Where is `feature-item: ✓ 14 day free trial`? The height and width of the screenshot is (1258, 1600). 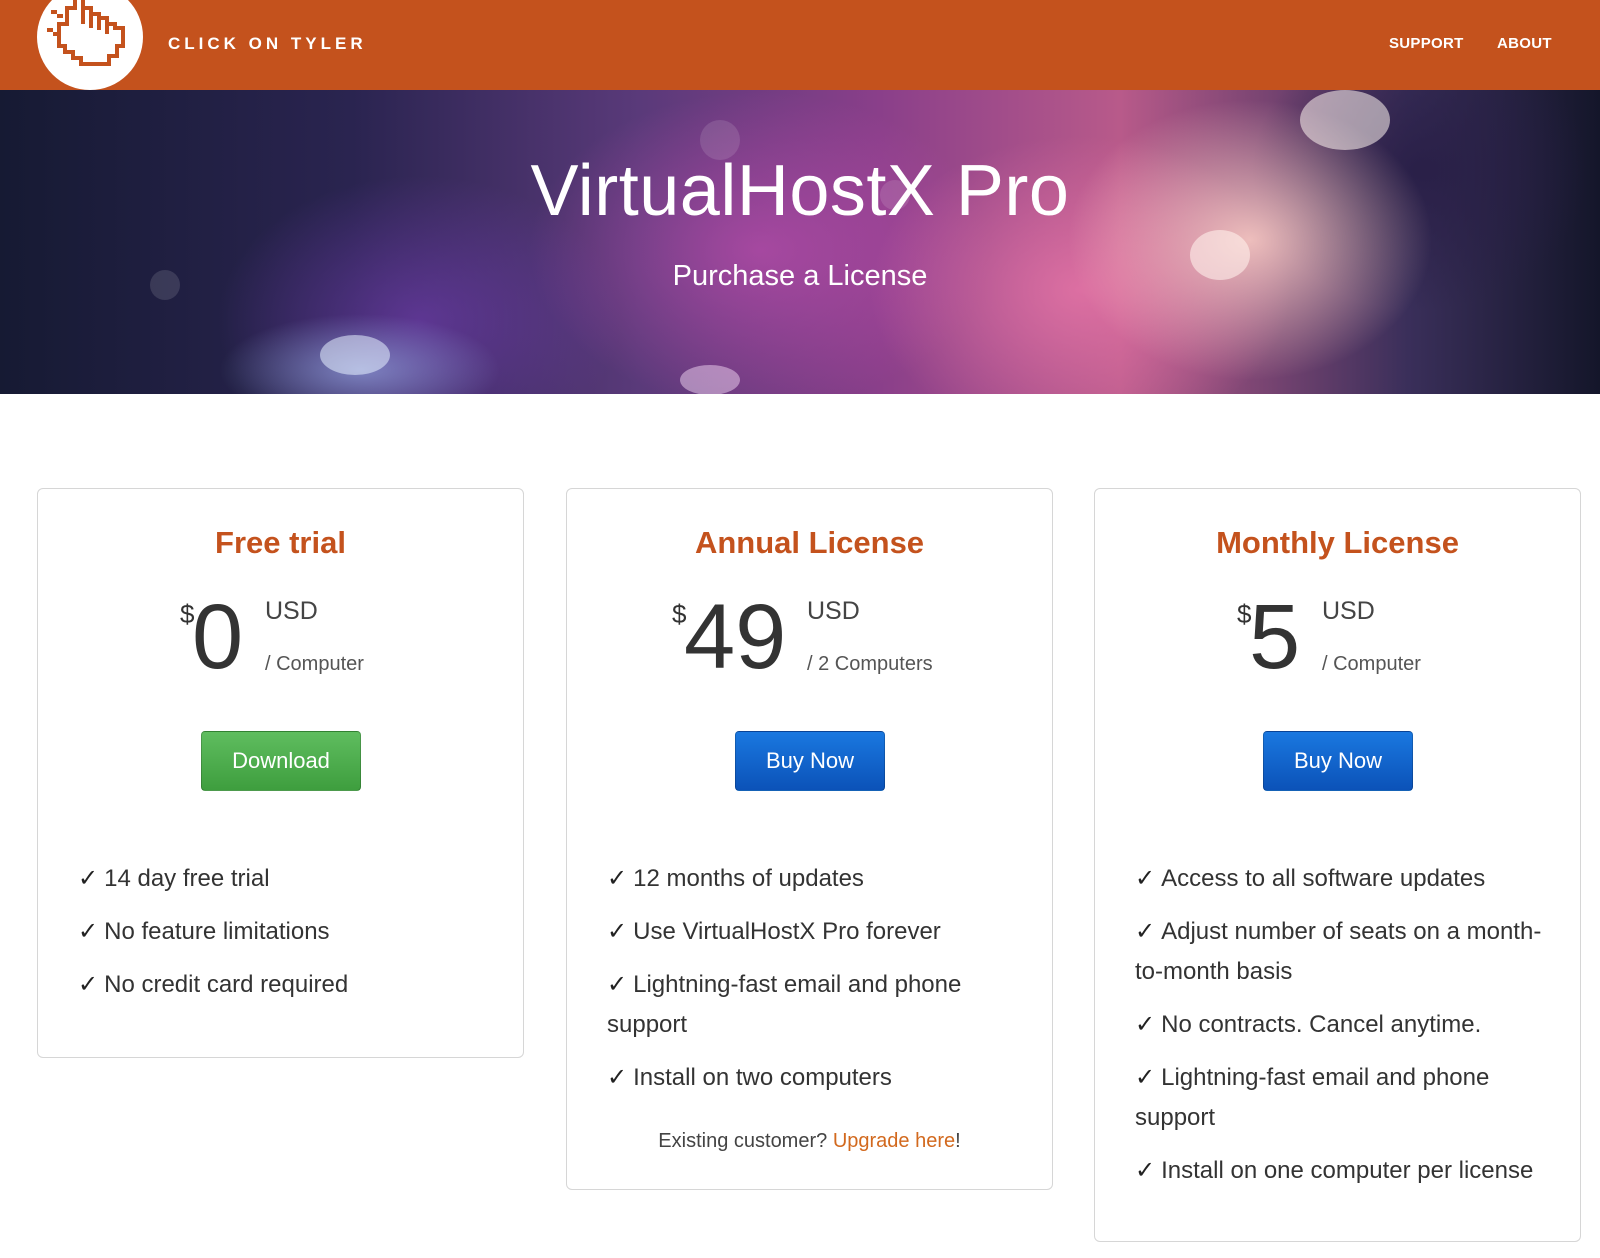
feature-item: ✓ 14 day free trial is located at coordinates (174, 878).